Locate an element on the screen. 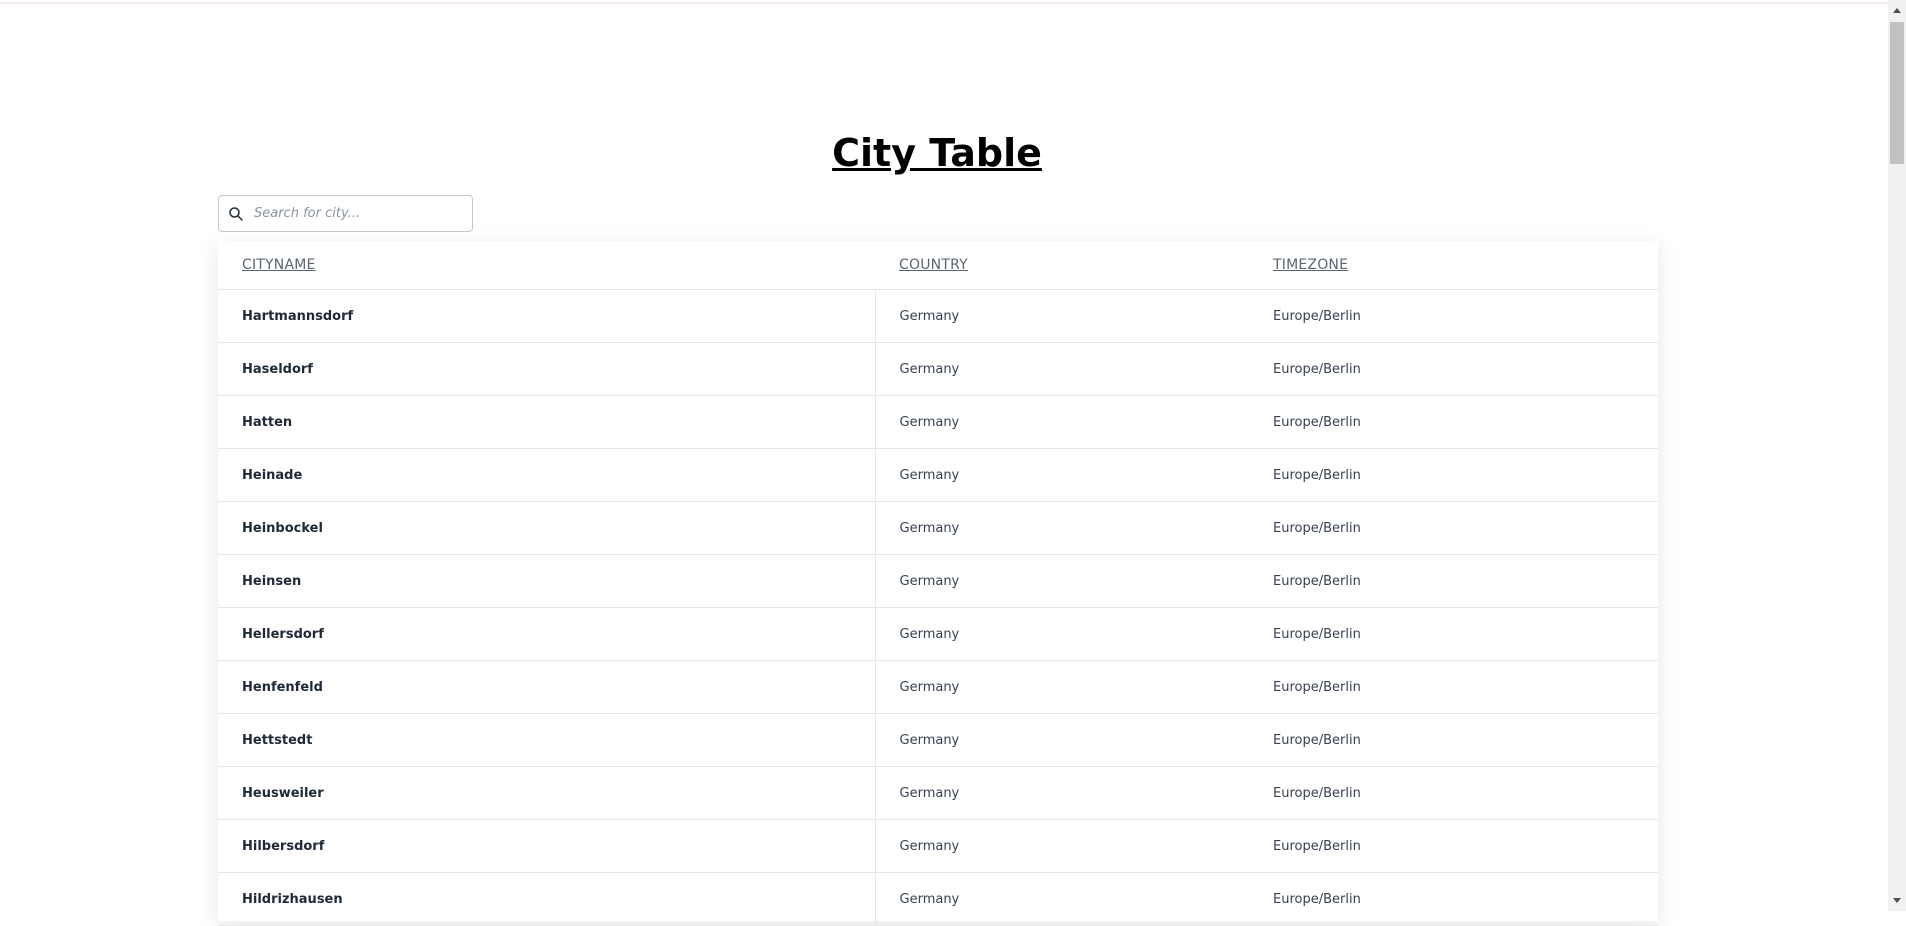 This screenshot has width=1906, height=926. search-input is located at coordinates (363, 213).